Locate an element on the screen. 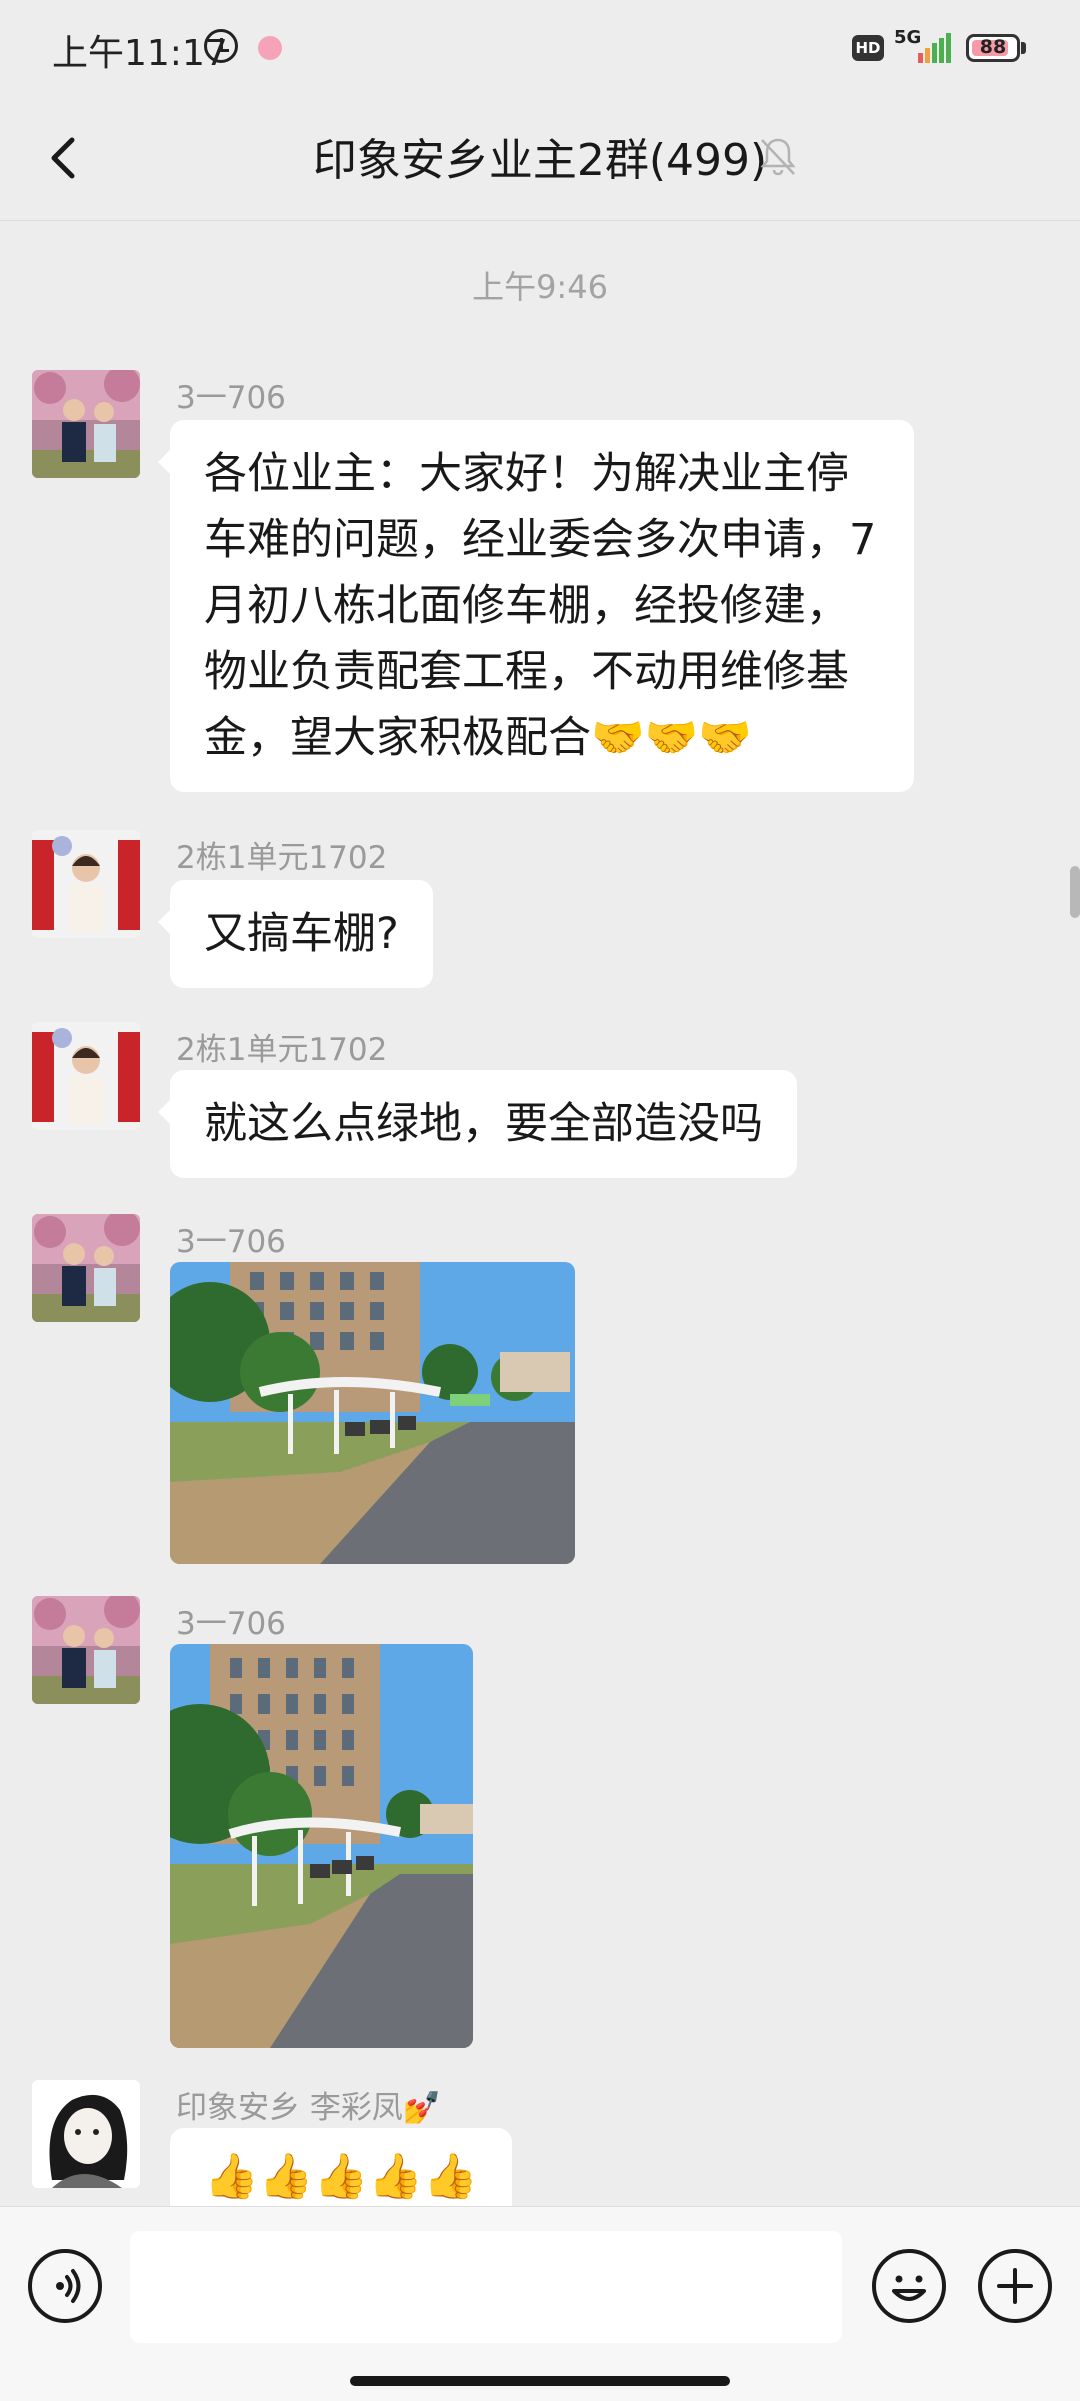  chat-title: 印象安乡业主2群(499) is located at coordinates (540, 156).